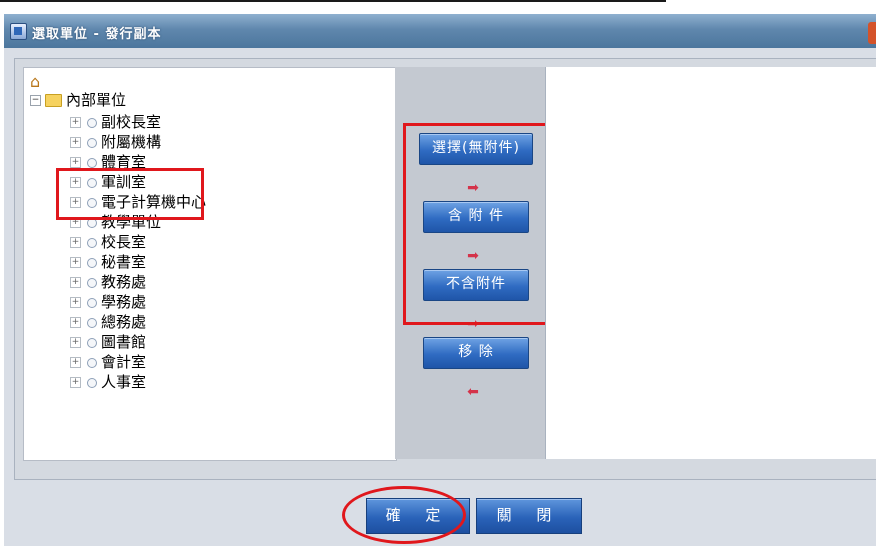  What do you see at coordinates (130, 194) in the screenshot?
I see `highlight-box-tree` at bounding box center [130, 194].